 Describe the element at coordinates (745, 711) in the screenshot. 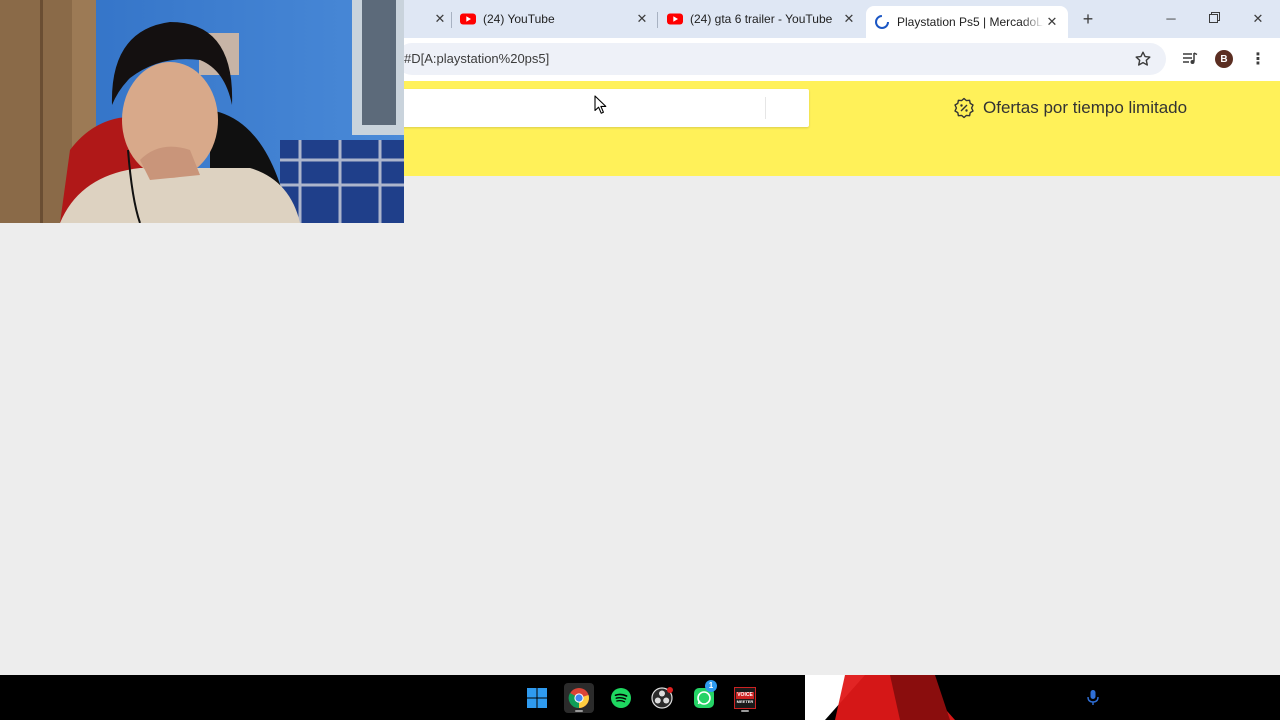

I see `running-indicator` at that location.